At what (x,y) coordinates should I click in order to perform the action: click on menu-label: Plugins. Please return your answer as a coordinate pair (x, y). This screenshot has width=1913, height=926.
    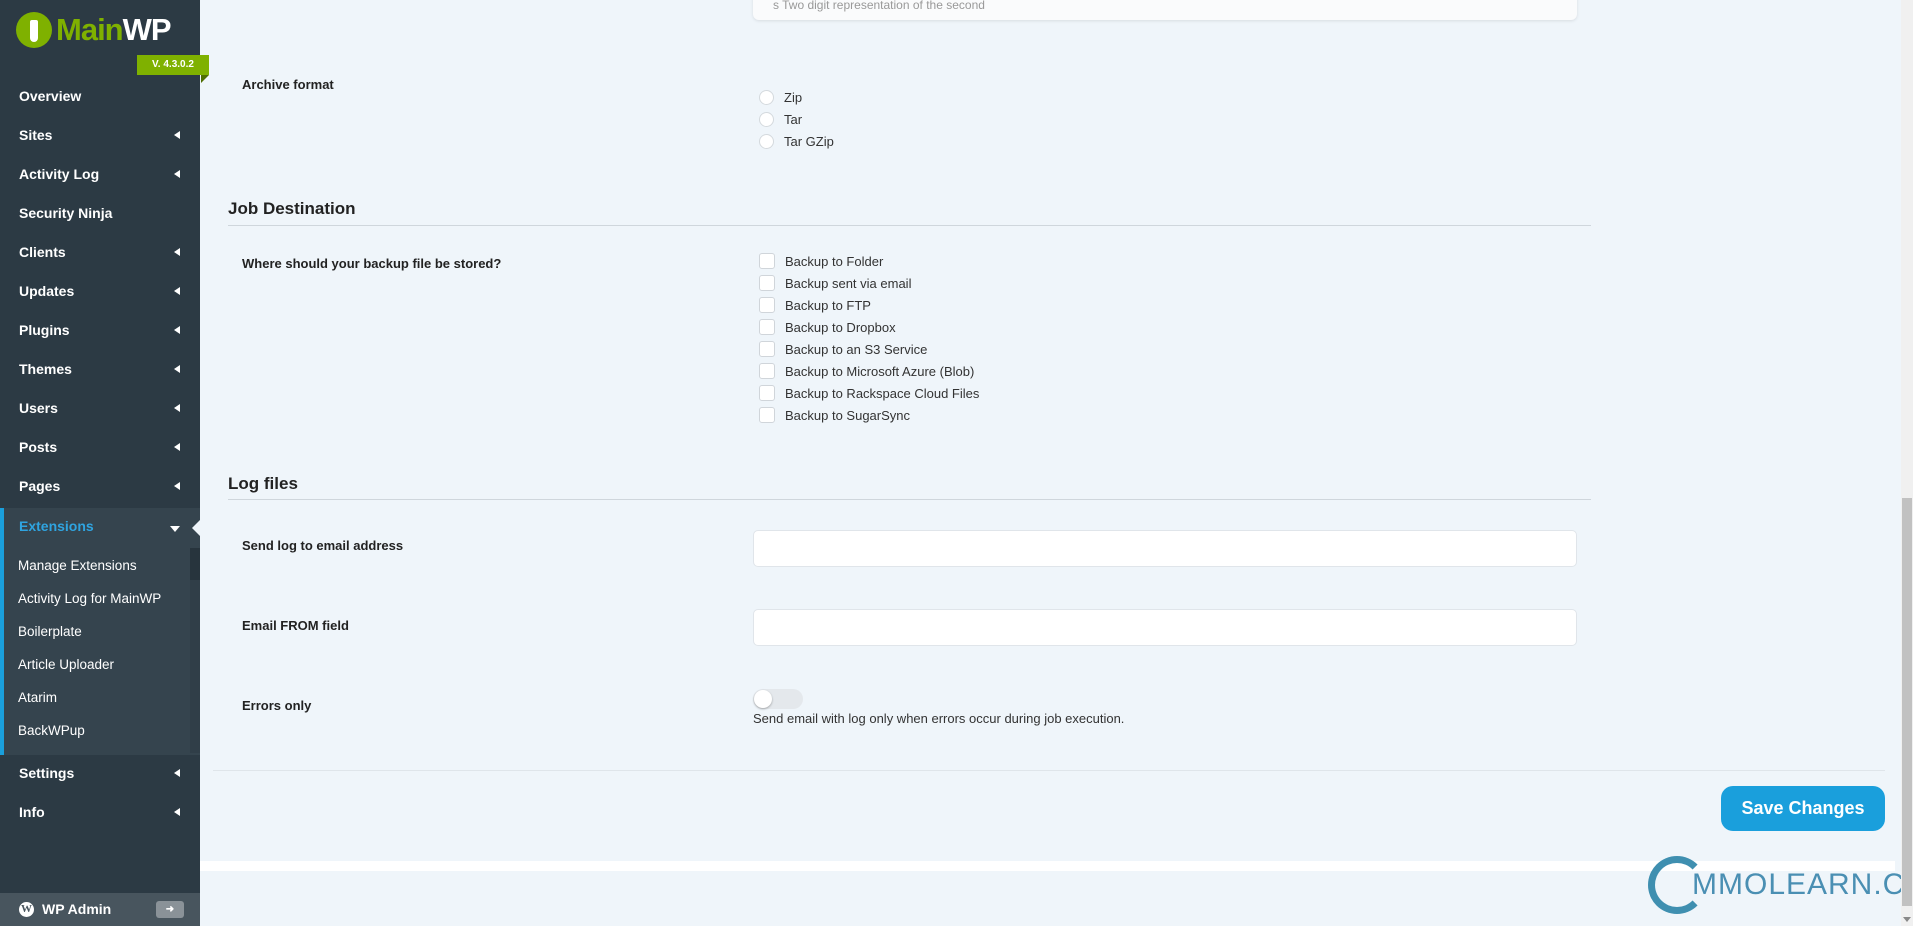
    Looking at the image, I should click on (44, 330).